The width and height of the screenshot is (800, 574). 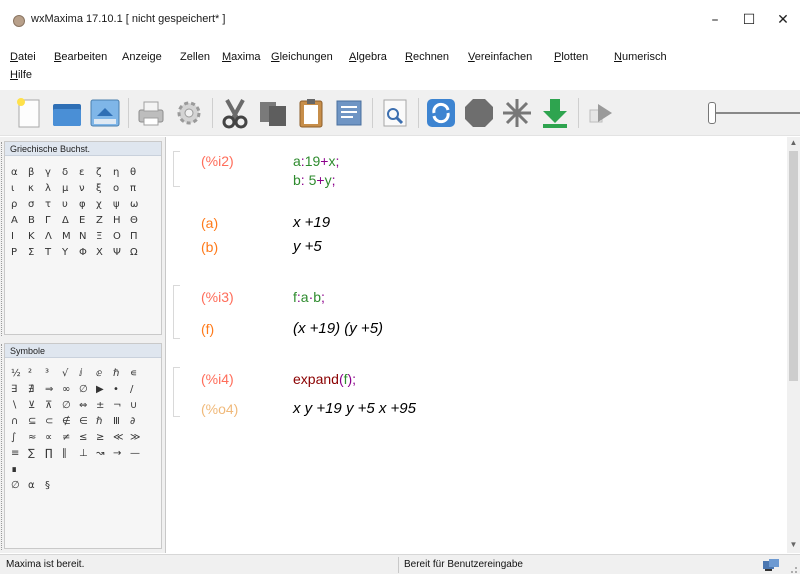 I want to click on math-symbol-button: ℏ, so click(x=104, y=421).